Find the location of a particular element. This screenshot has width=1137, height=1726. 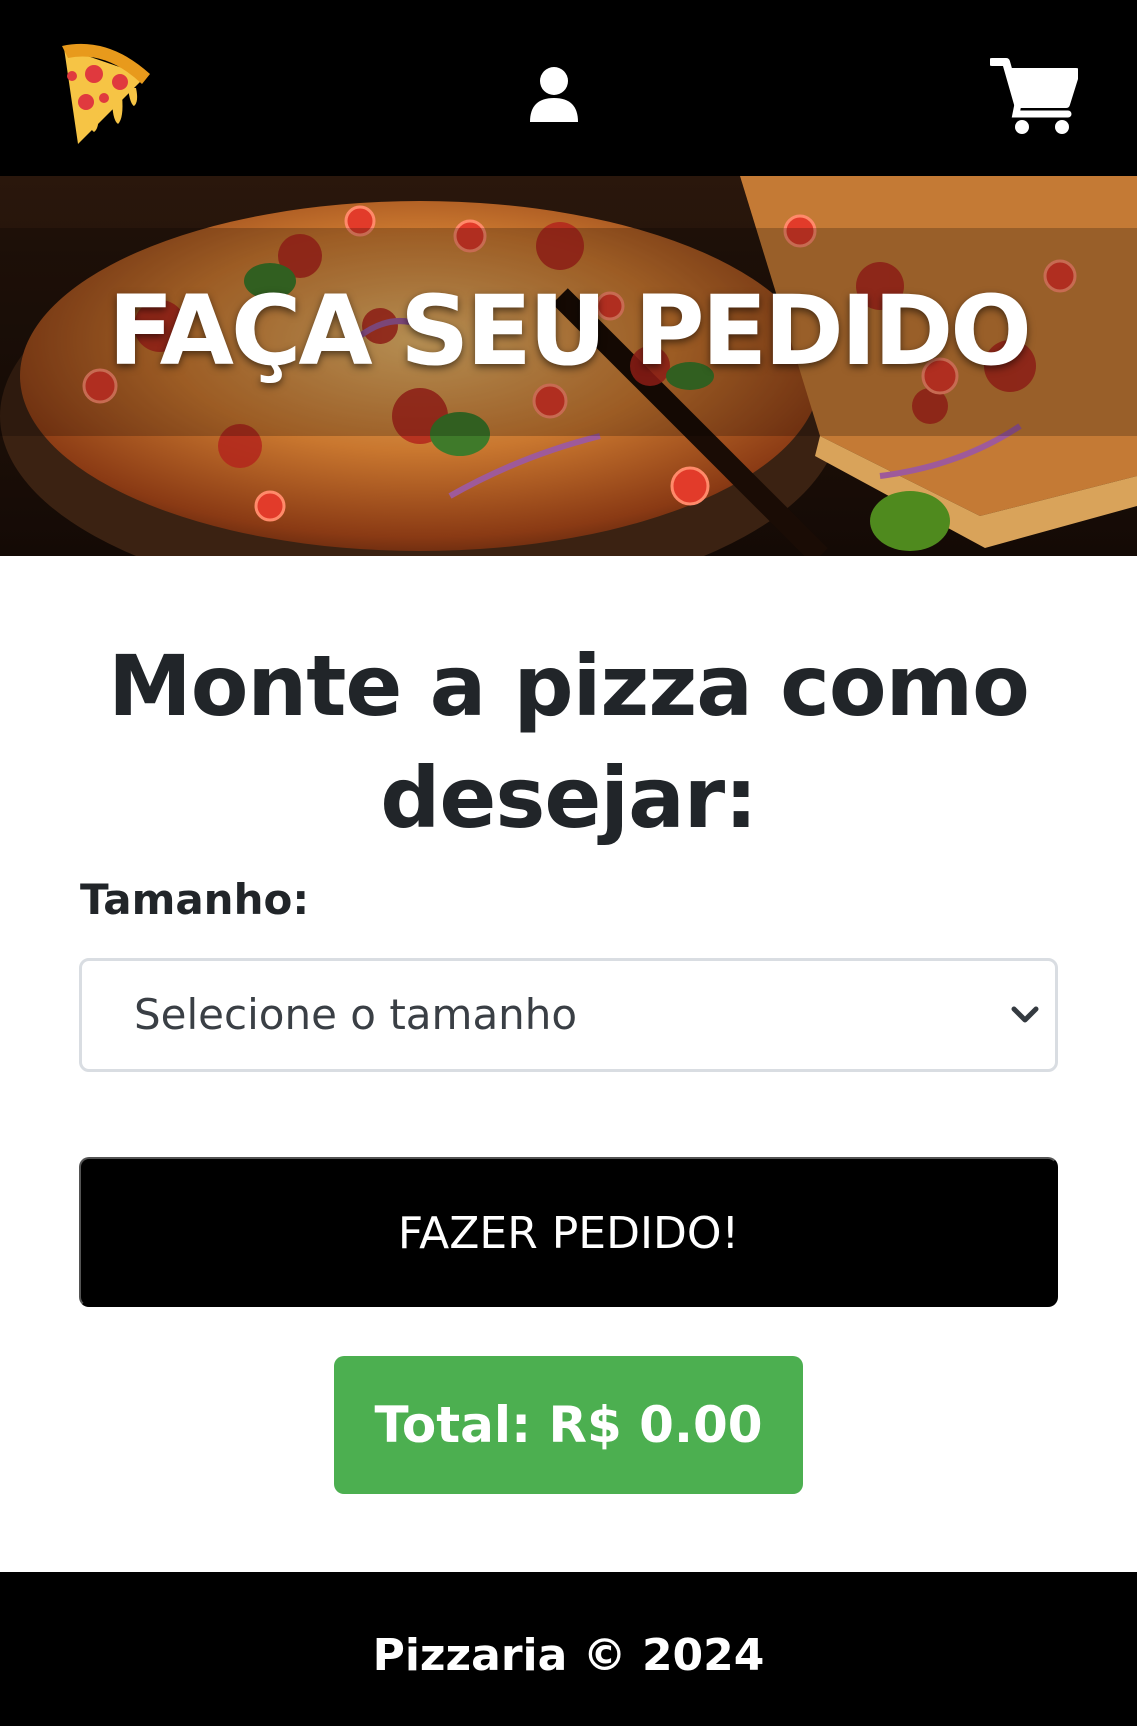

footer-copyright: Pizzaria © 2024 is located at coordinates (568, 1655).